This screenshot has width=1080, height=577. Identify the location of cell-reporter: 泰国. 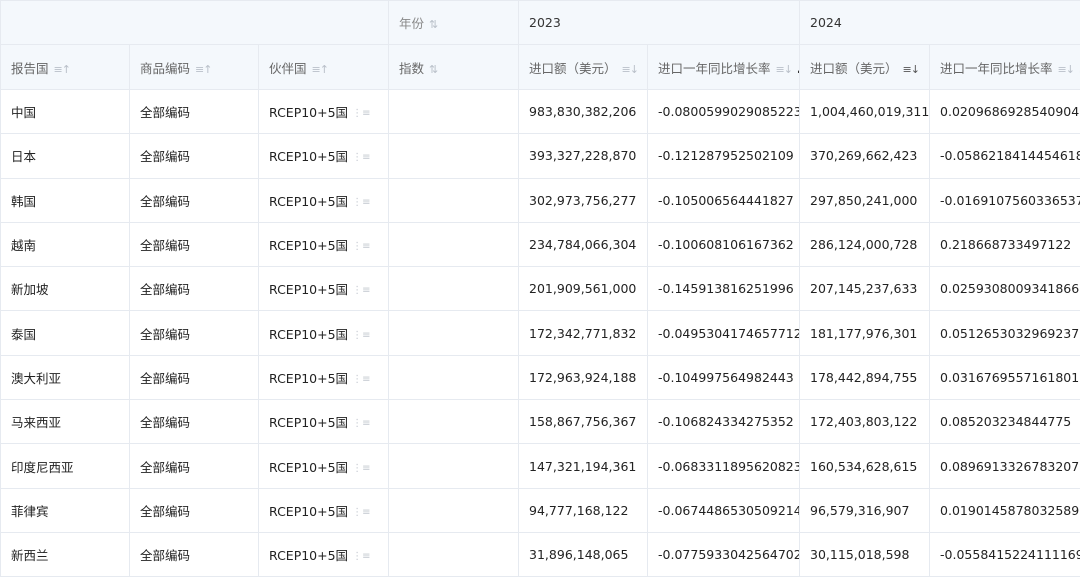
(65, 333).